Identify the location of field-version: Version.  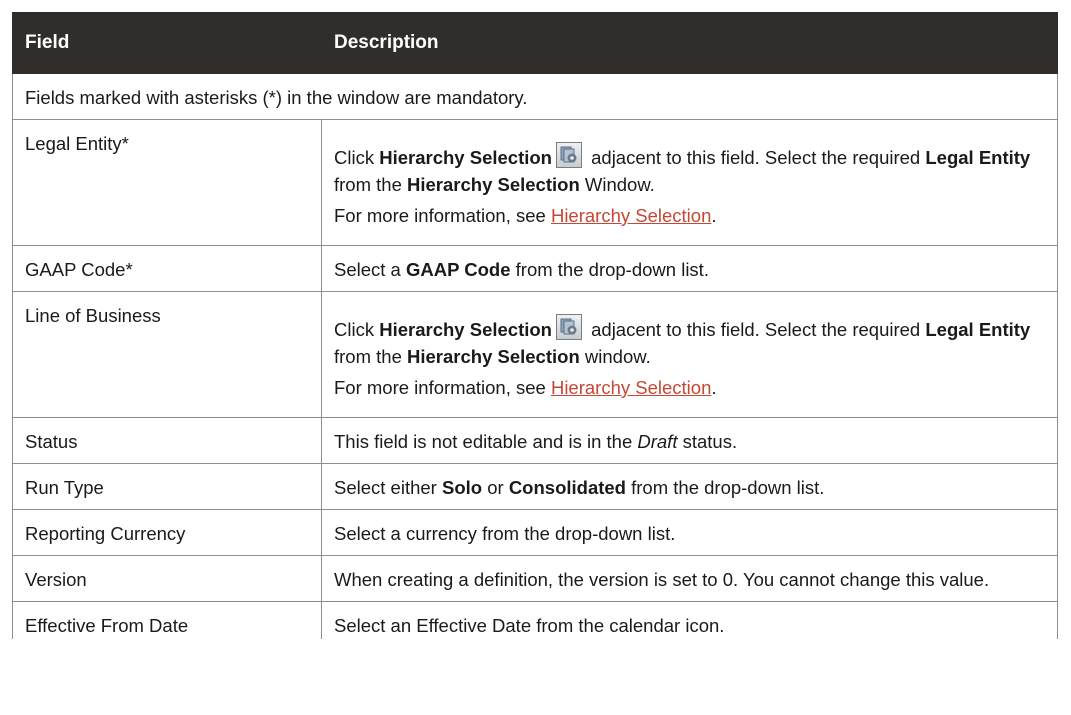
(167, 578).